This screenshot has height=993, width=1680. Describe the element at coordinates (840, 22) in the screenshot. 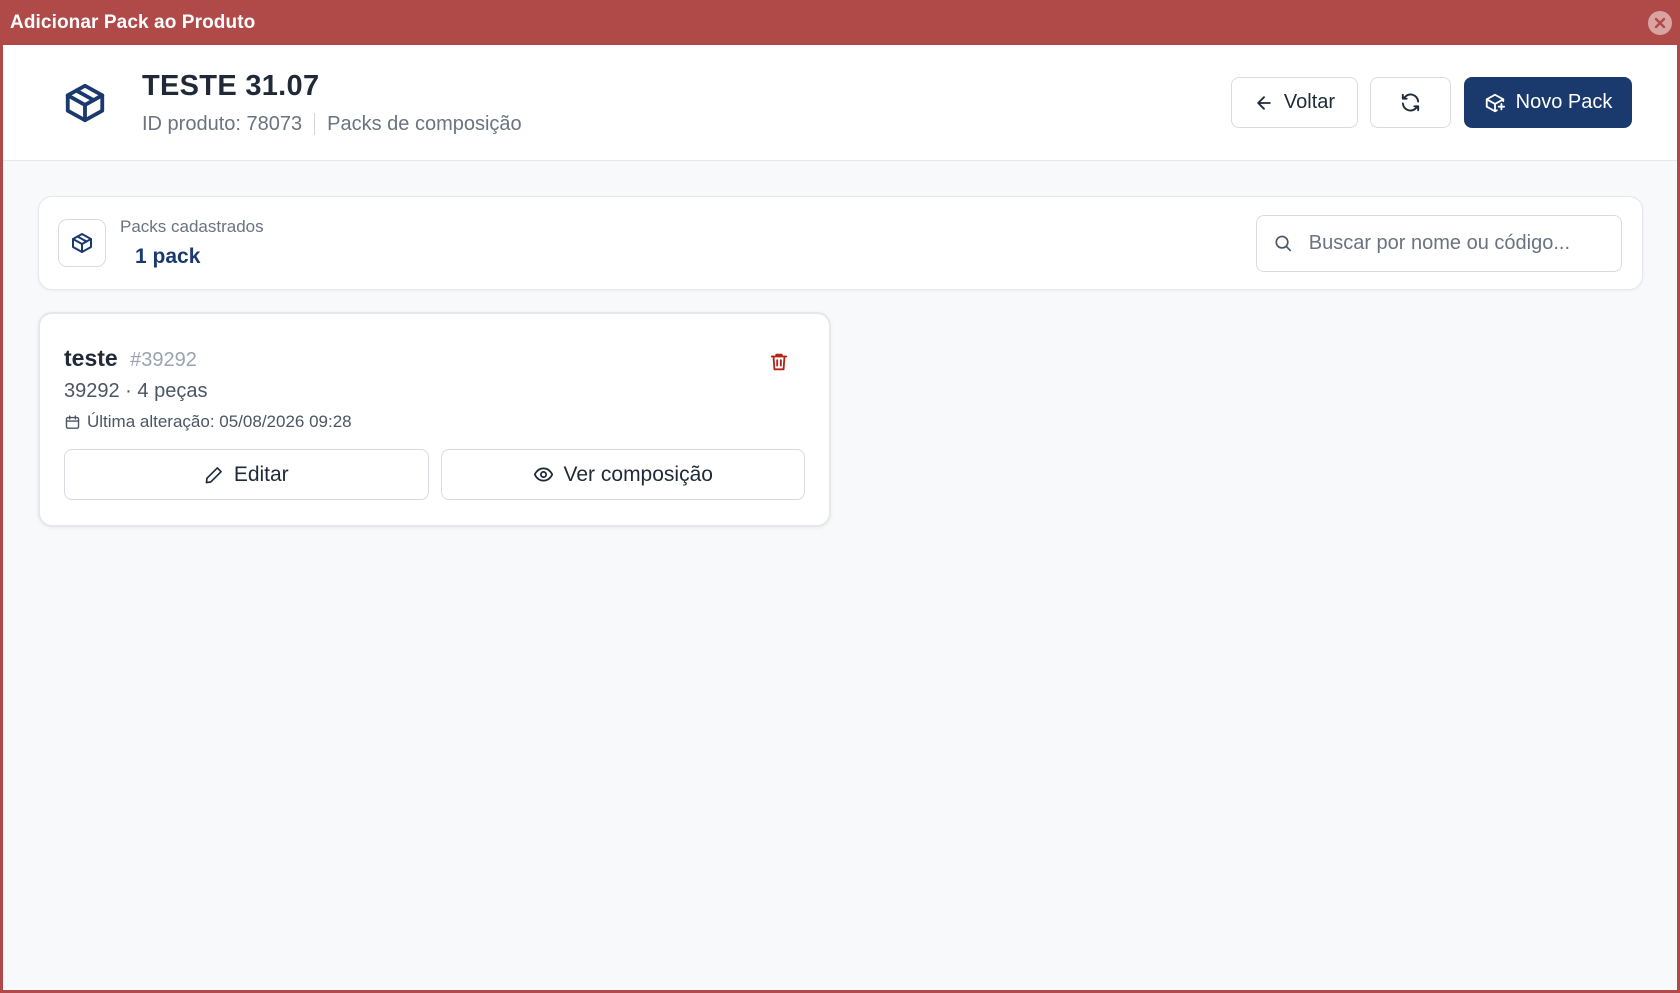

I see `title-bar: Adicionar Pack ao Produto` at that location.